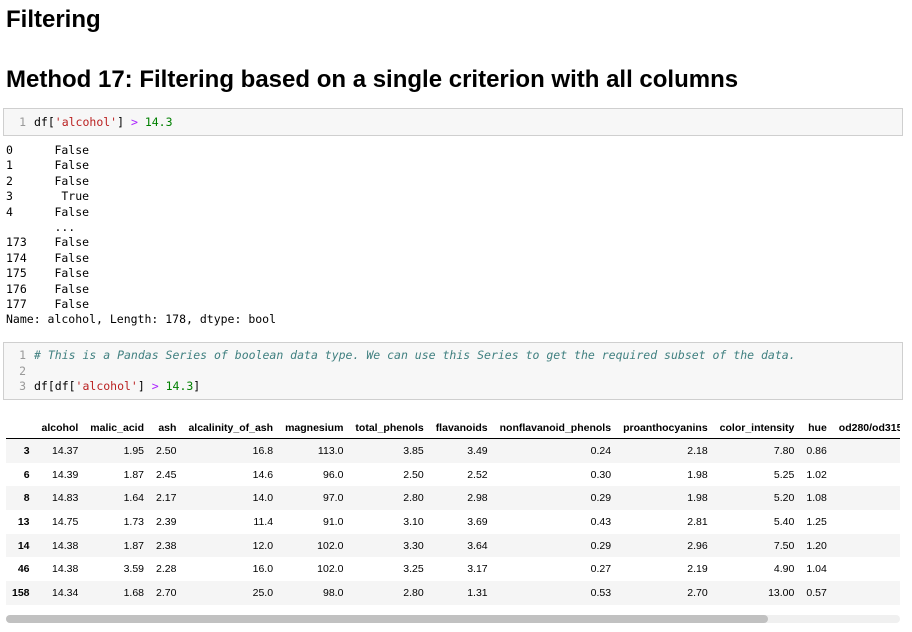 Image resolution: width=912 pixels, height=632 pixels. Describe the element at coordinates (166, 545) in the screenshot. I see `table-cell: 2.38` at that location.